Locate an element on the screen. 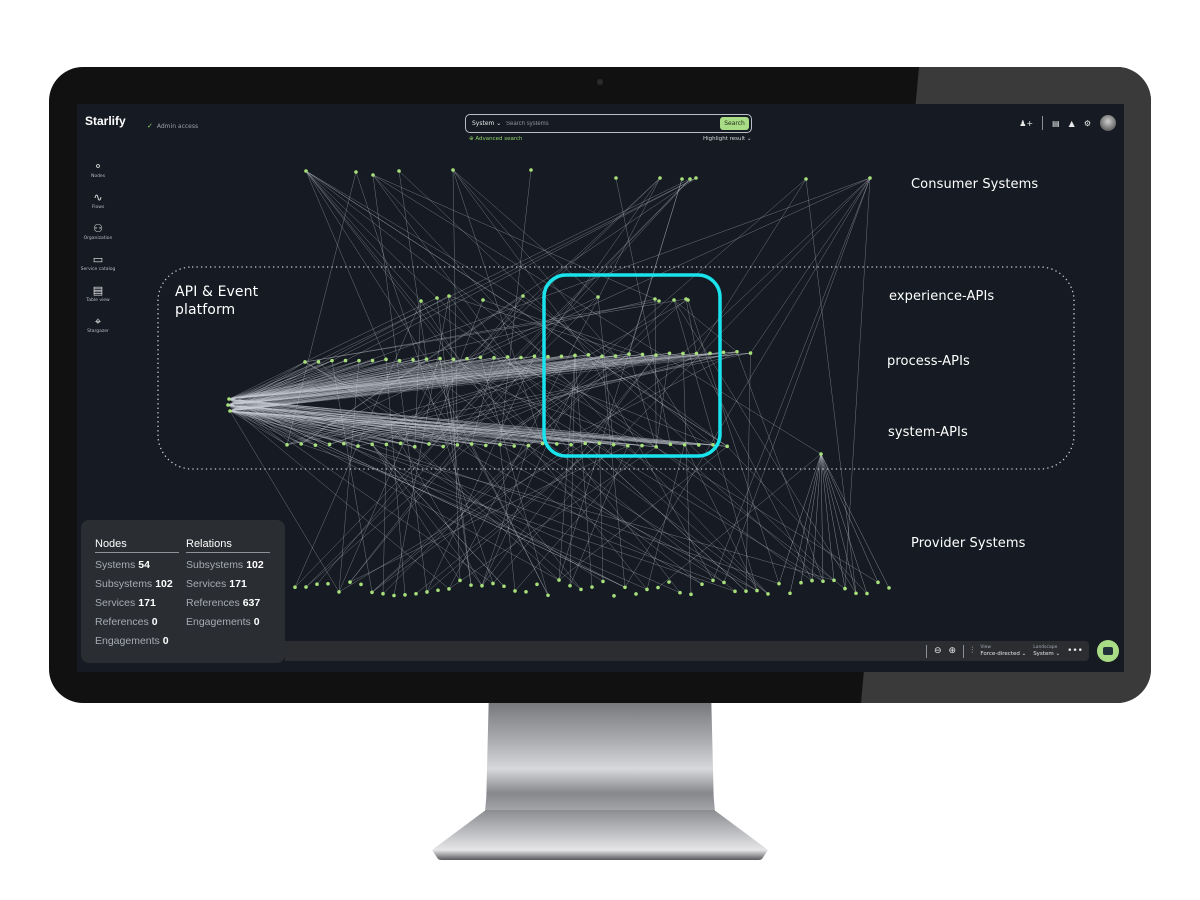 The width and height of the screenshot is (1200, 900). admin-access: ✓ Admin access is located at coordinates (172, 126).